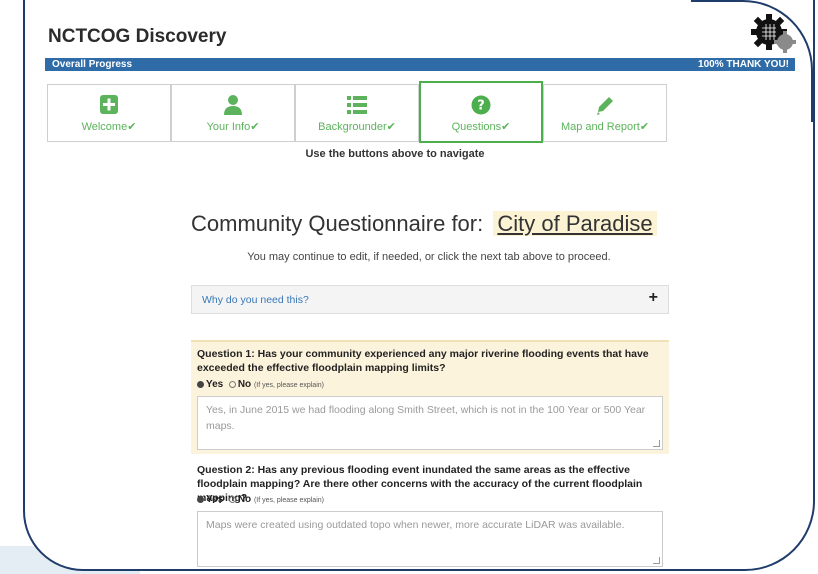  What do you see at coordinates (109, 104) in the screenshot?
I see `plus-square-icon` at bounding box center [109, 104].